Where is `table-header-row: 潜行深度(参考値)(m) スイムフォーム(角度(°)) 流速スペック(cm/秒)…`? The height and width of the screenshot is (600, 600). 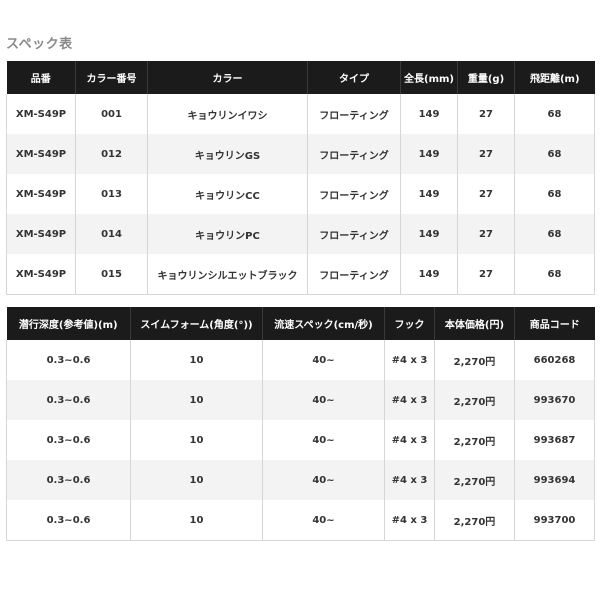
table-header-row: 潜行深度(参考値)(m) スイムフォーム(角度(°)) 流速スペック(cm/秒)… is located at coordinates (300, 323).